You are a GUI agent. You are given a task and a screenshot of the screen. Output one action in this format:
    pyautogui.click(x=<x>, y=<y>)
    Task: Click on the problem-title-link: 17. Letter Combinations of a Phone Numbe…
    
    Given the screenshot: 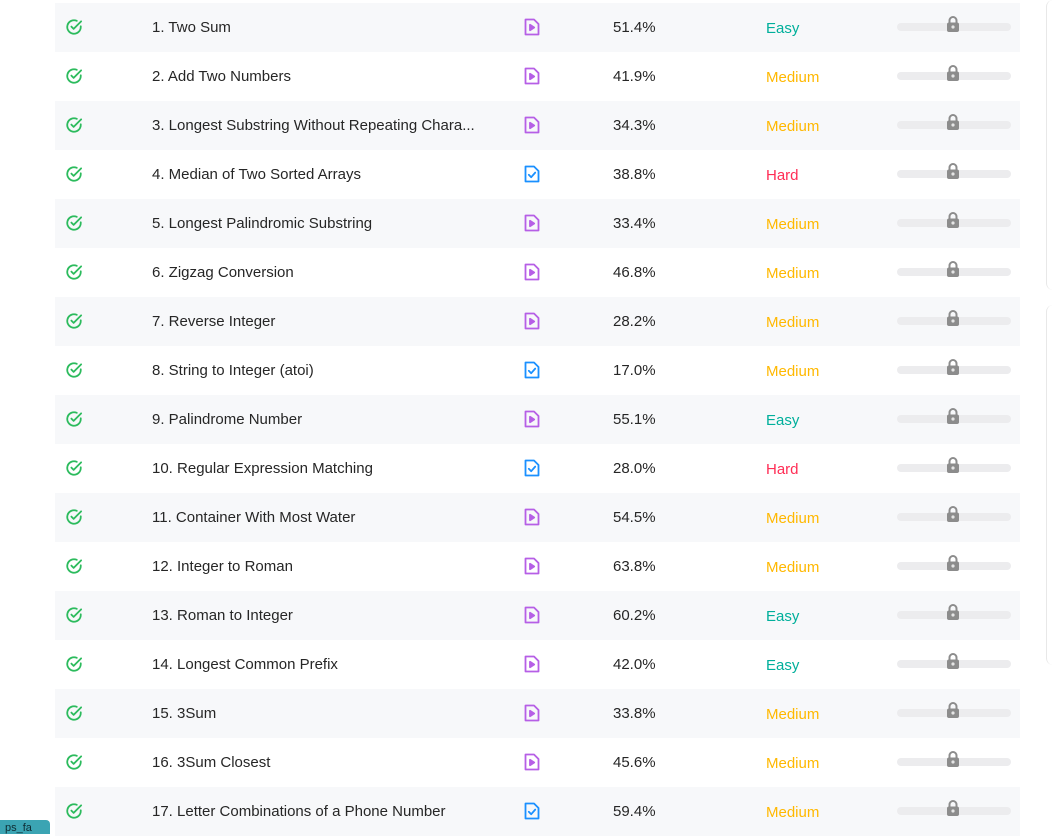 What is the action you would take?
    pyautogui.click(x=299, y=811)
    